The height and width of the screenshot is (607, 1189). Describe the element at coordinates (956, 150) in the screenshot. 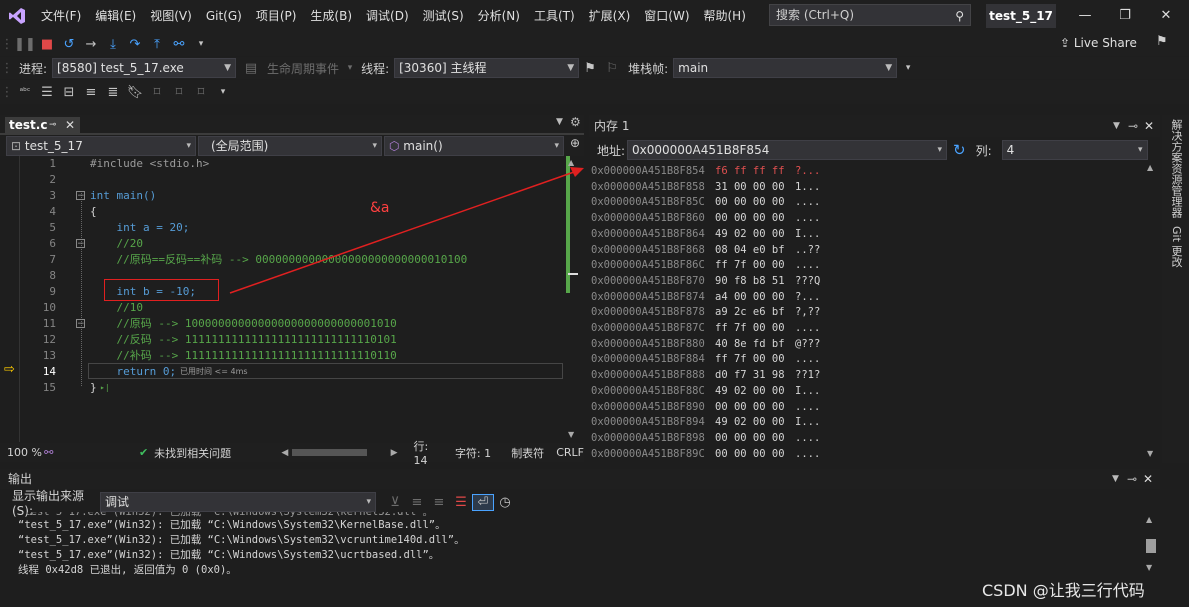

I see `refresh-icon: ↻` at that location.